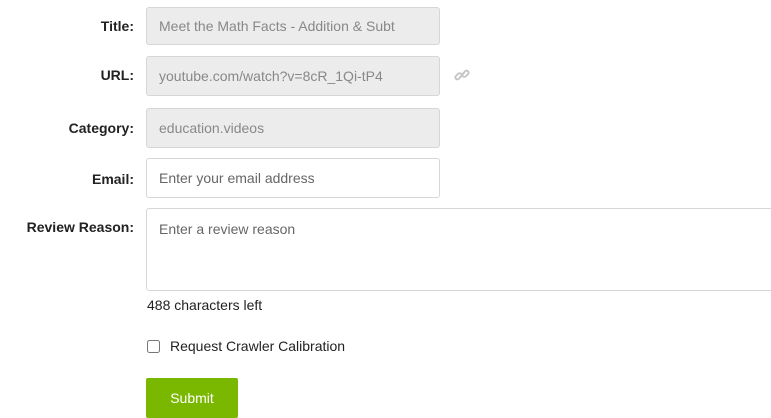 This screenshot has height=418, width=771. Describe the element at coordinates (101, 128) in the screenshot. I see `category-label: Category:` at that location.